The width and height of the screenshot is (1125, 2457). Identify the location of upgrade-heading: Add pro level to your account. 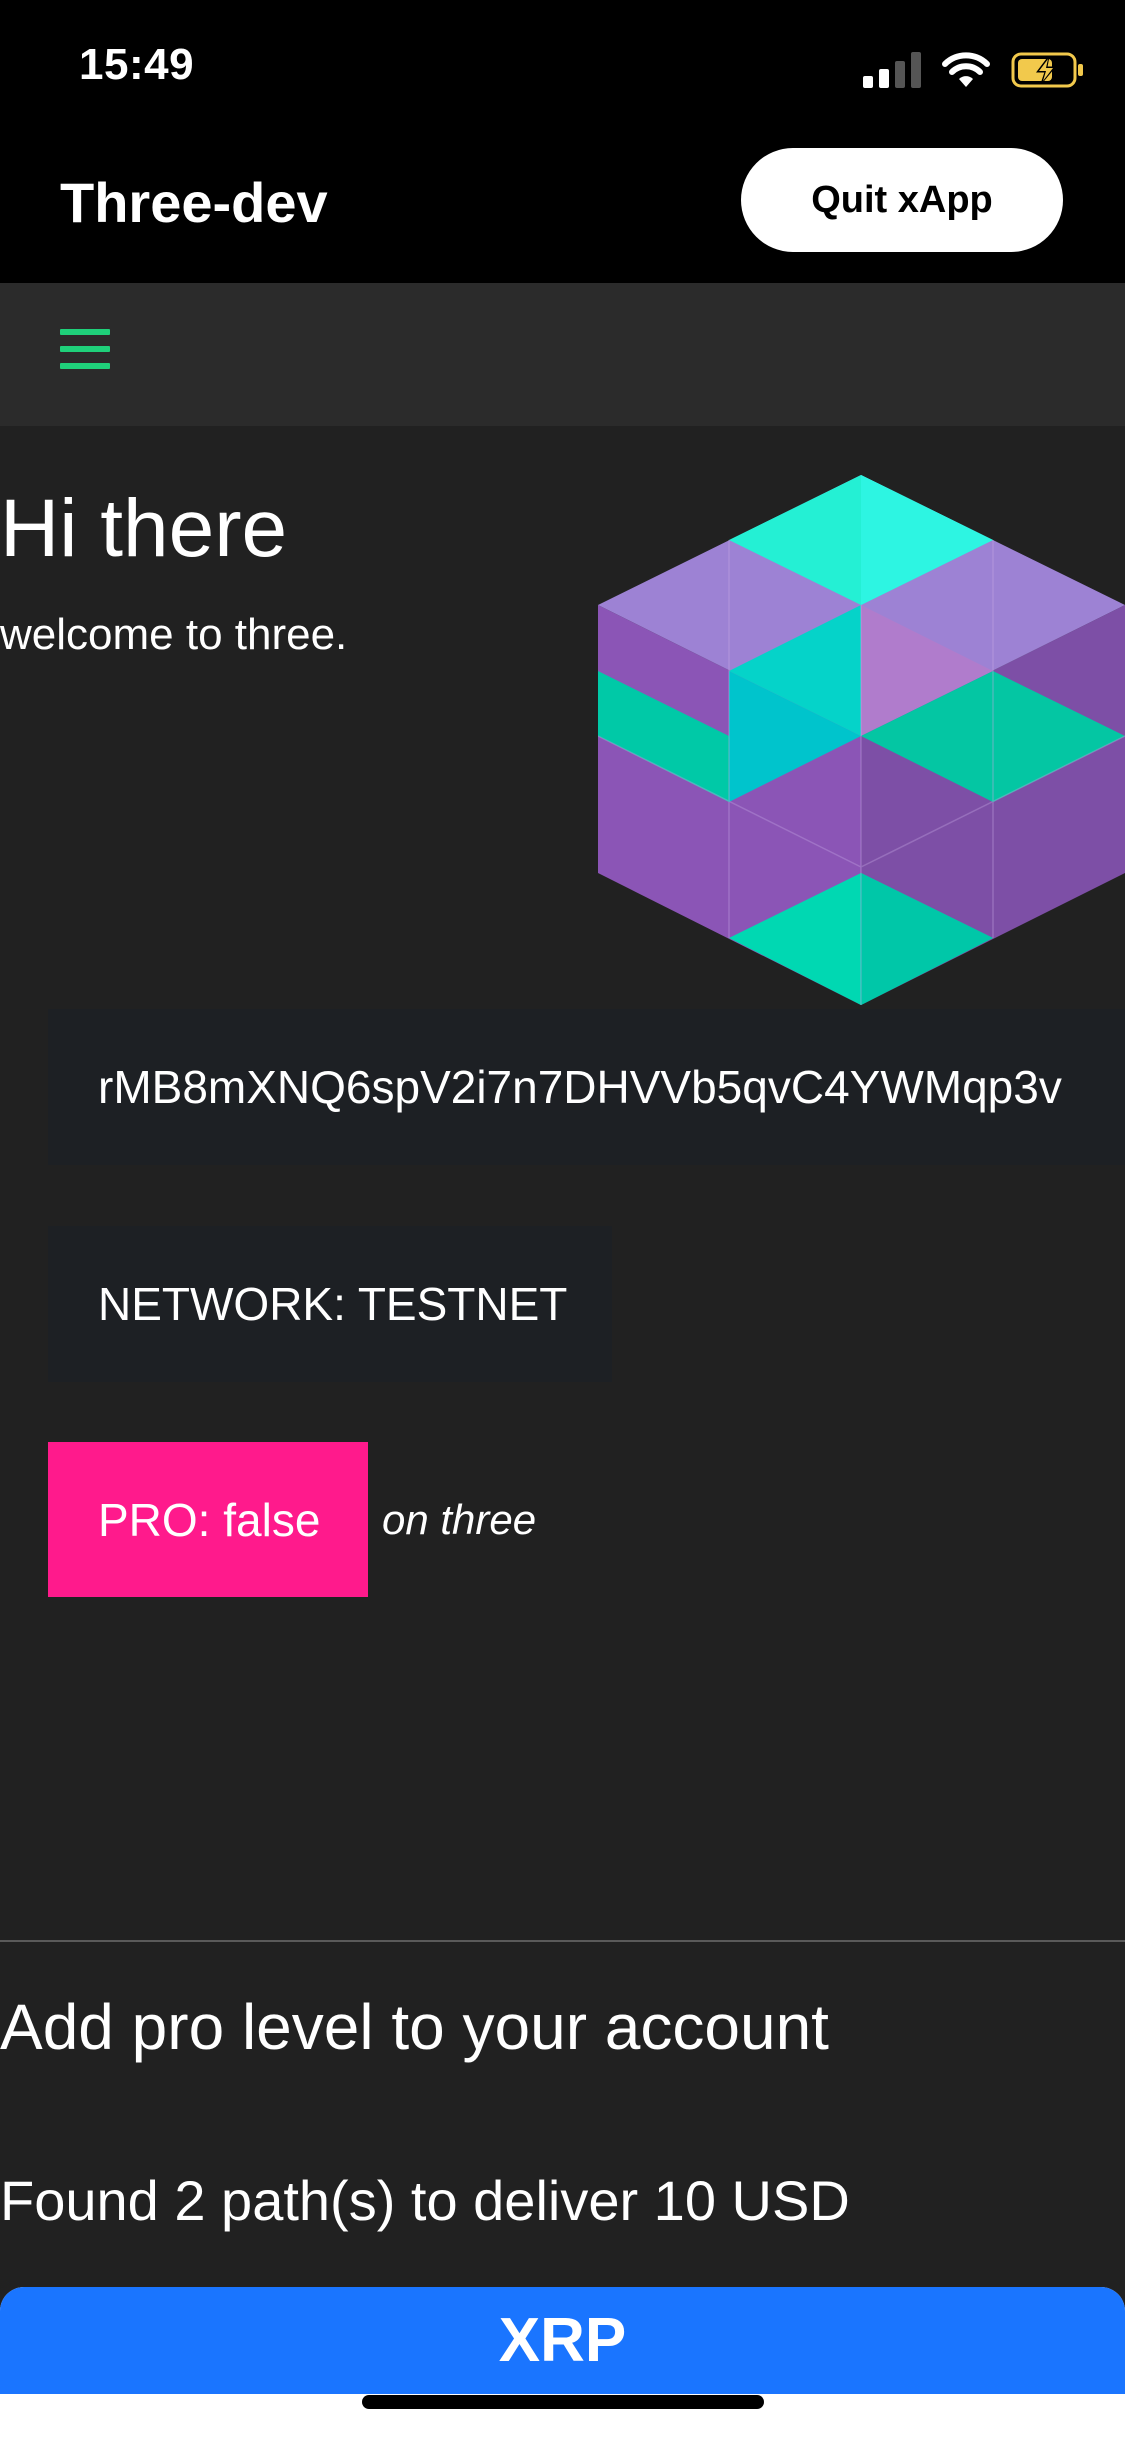
(414, 2027).